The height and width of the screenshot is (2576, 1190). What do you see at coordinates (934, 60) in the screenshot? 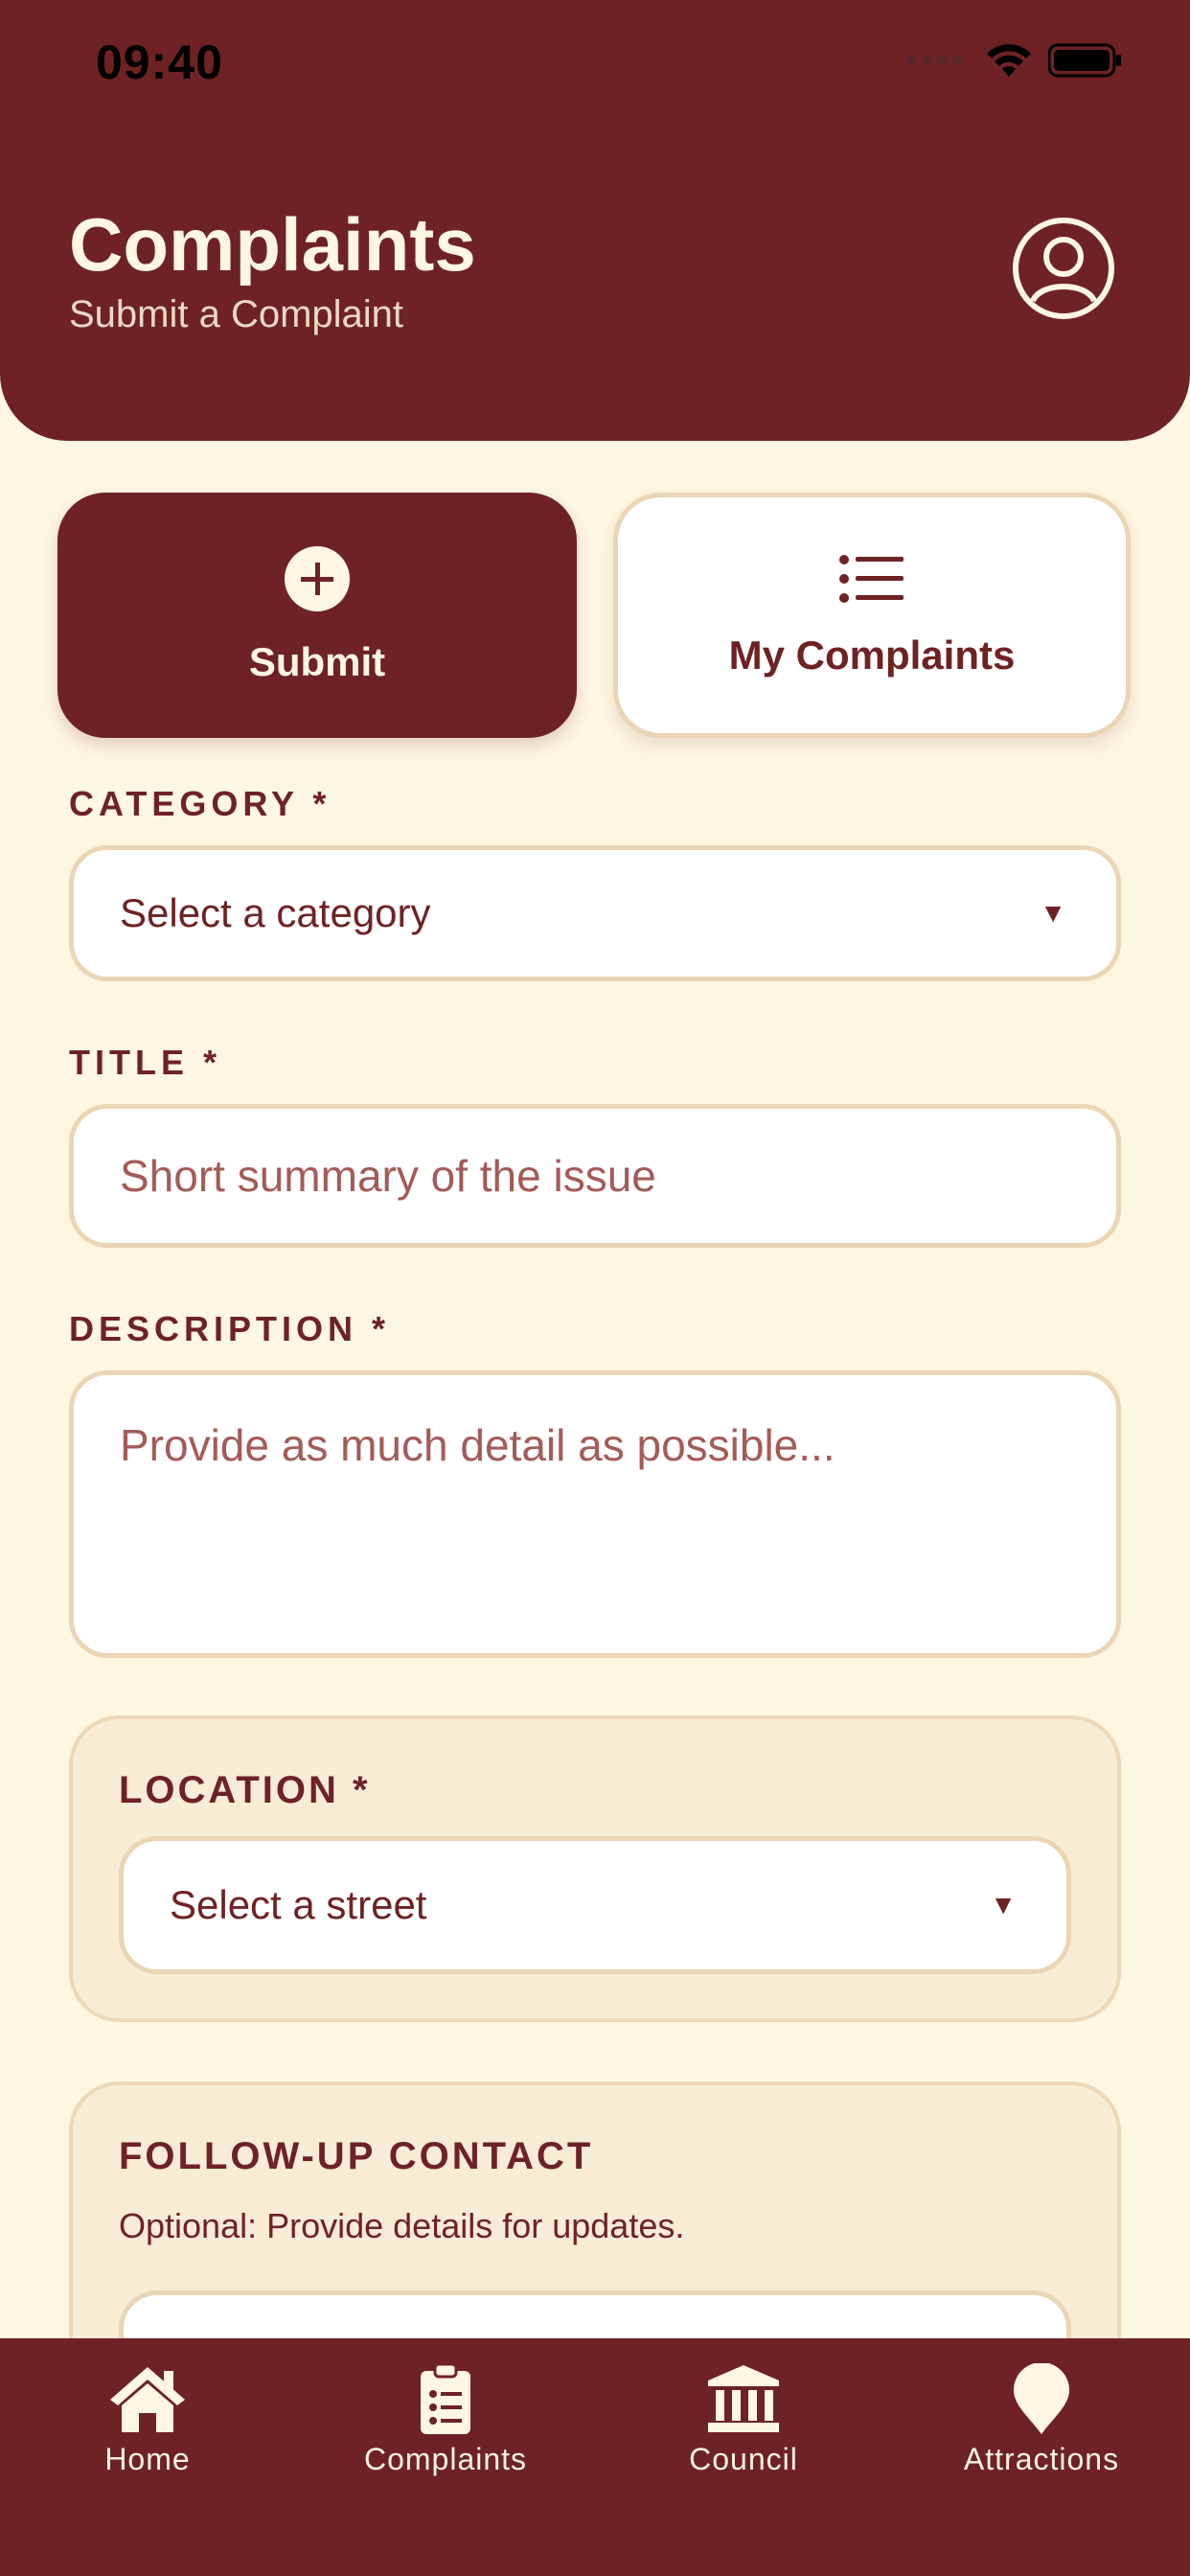
I see `signal-icon` at bounding box center [934, 60].